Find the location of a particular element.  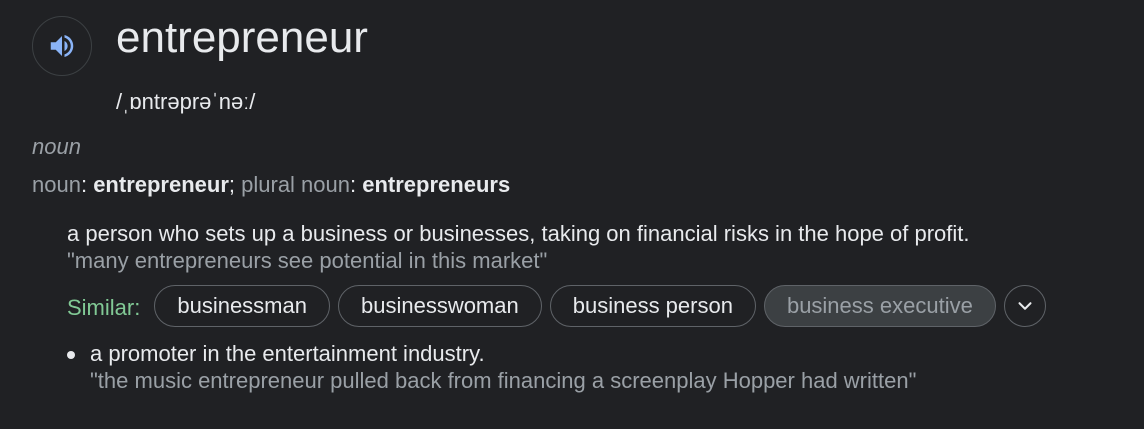

forms-semicolon: ; is located at coordinates (235, 184).